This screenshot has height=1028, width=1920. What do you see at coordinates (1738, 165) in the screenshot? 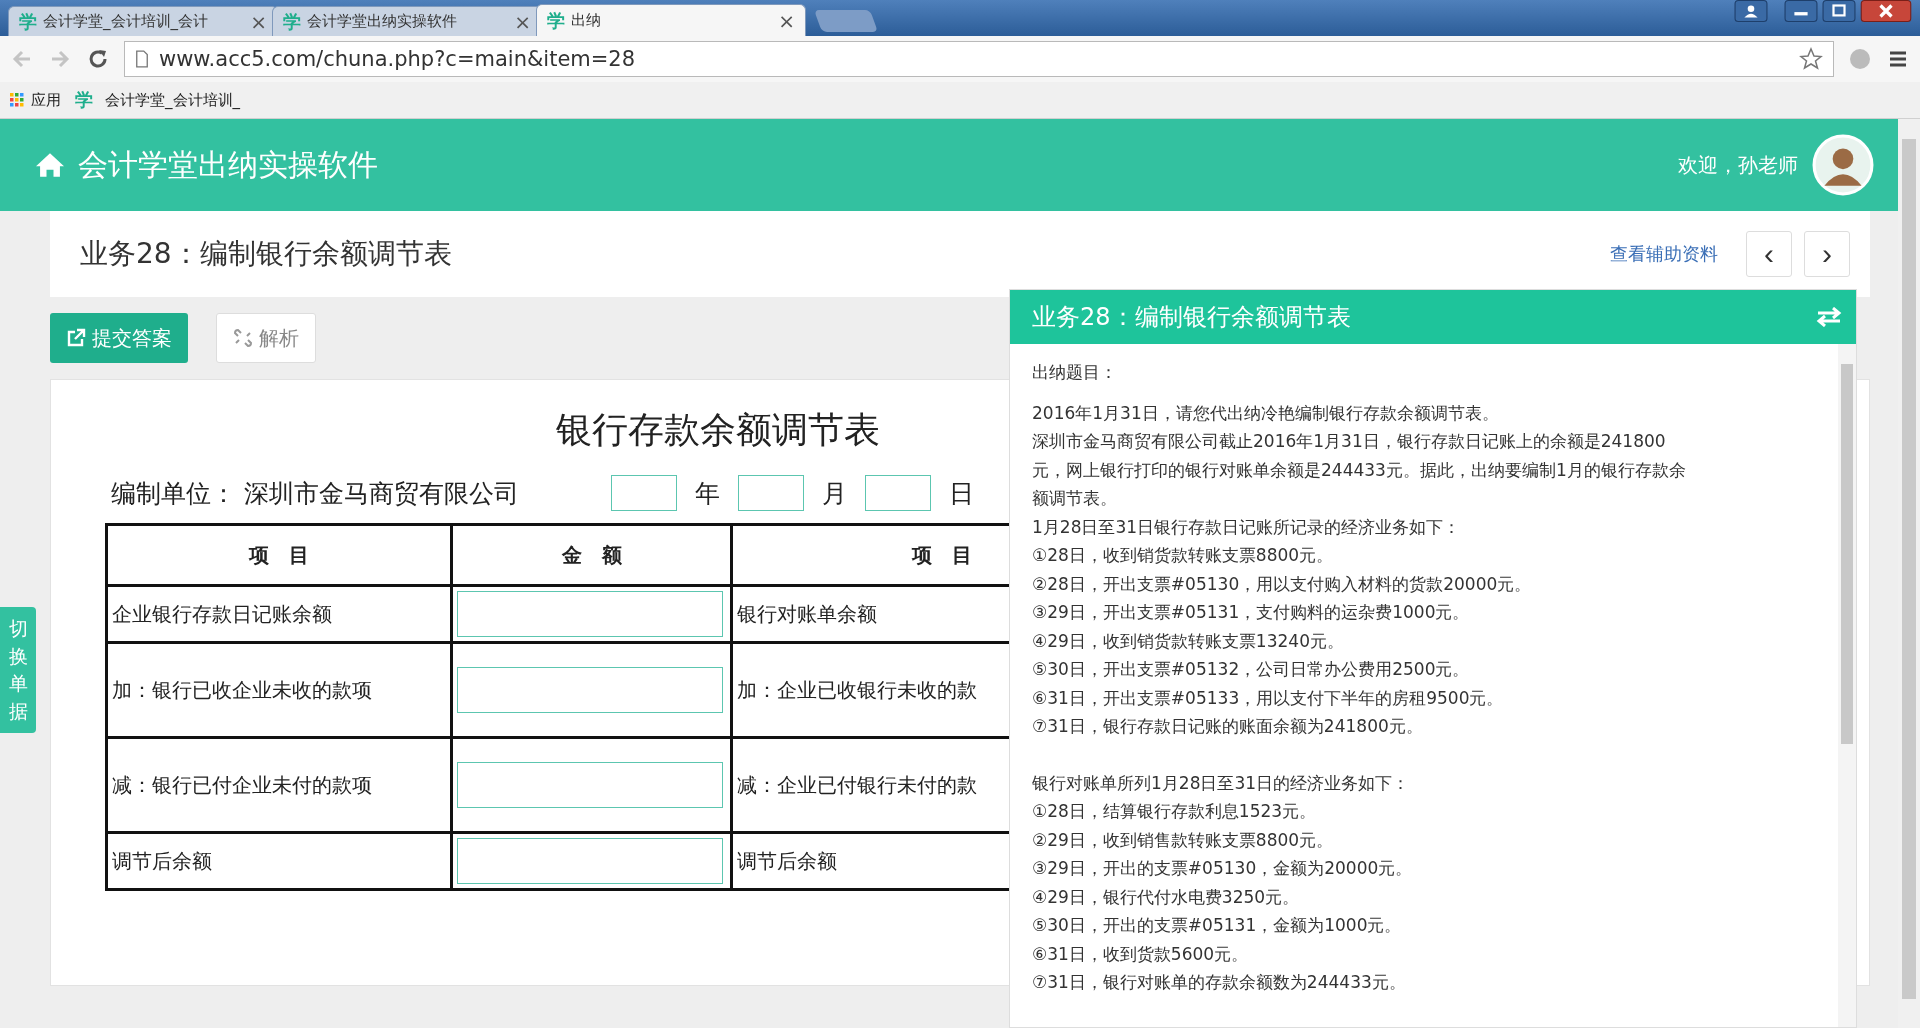
I see `welcome-text: 欢迎，孙老师` at bounding box center [1738, 165].